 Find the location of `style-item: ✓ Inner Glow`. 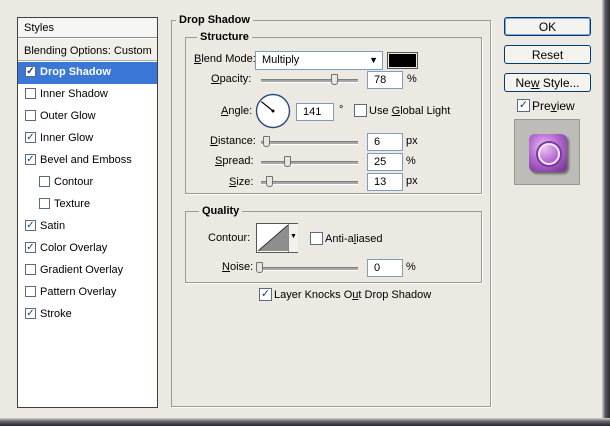

style-item: ✓ Inner Glow is located at coordinates (87, 139).